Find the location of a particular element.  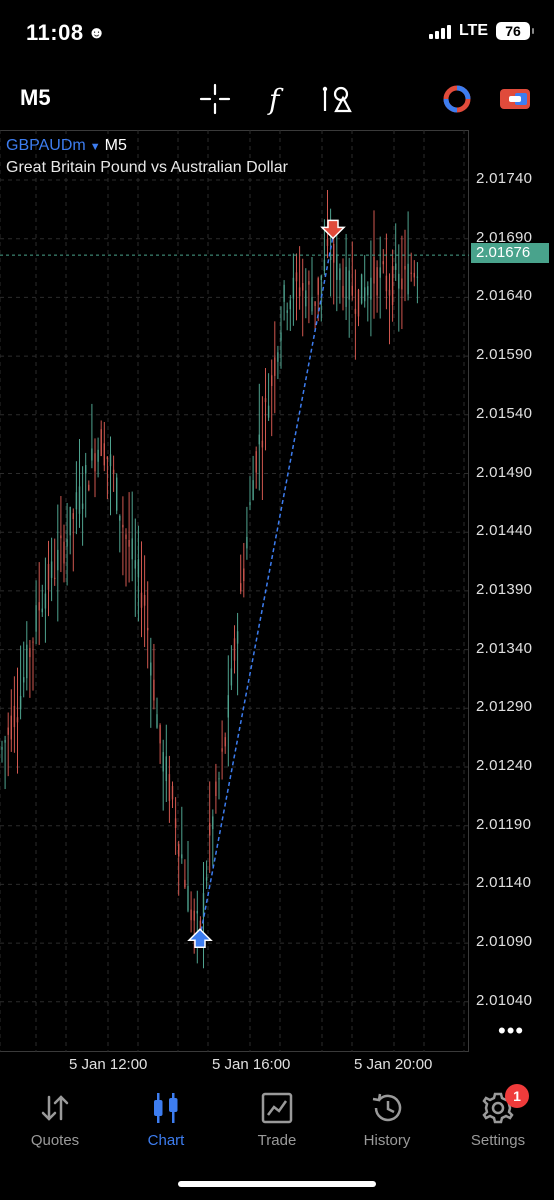

symbol-selector: GBPAUDm ▼ M5 is located at coordinates (66, 146).